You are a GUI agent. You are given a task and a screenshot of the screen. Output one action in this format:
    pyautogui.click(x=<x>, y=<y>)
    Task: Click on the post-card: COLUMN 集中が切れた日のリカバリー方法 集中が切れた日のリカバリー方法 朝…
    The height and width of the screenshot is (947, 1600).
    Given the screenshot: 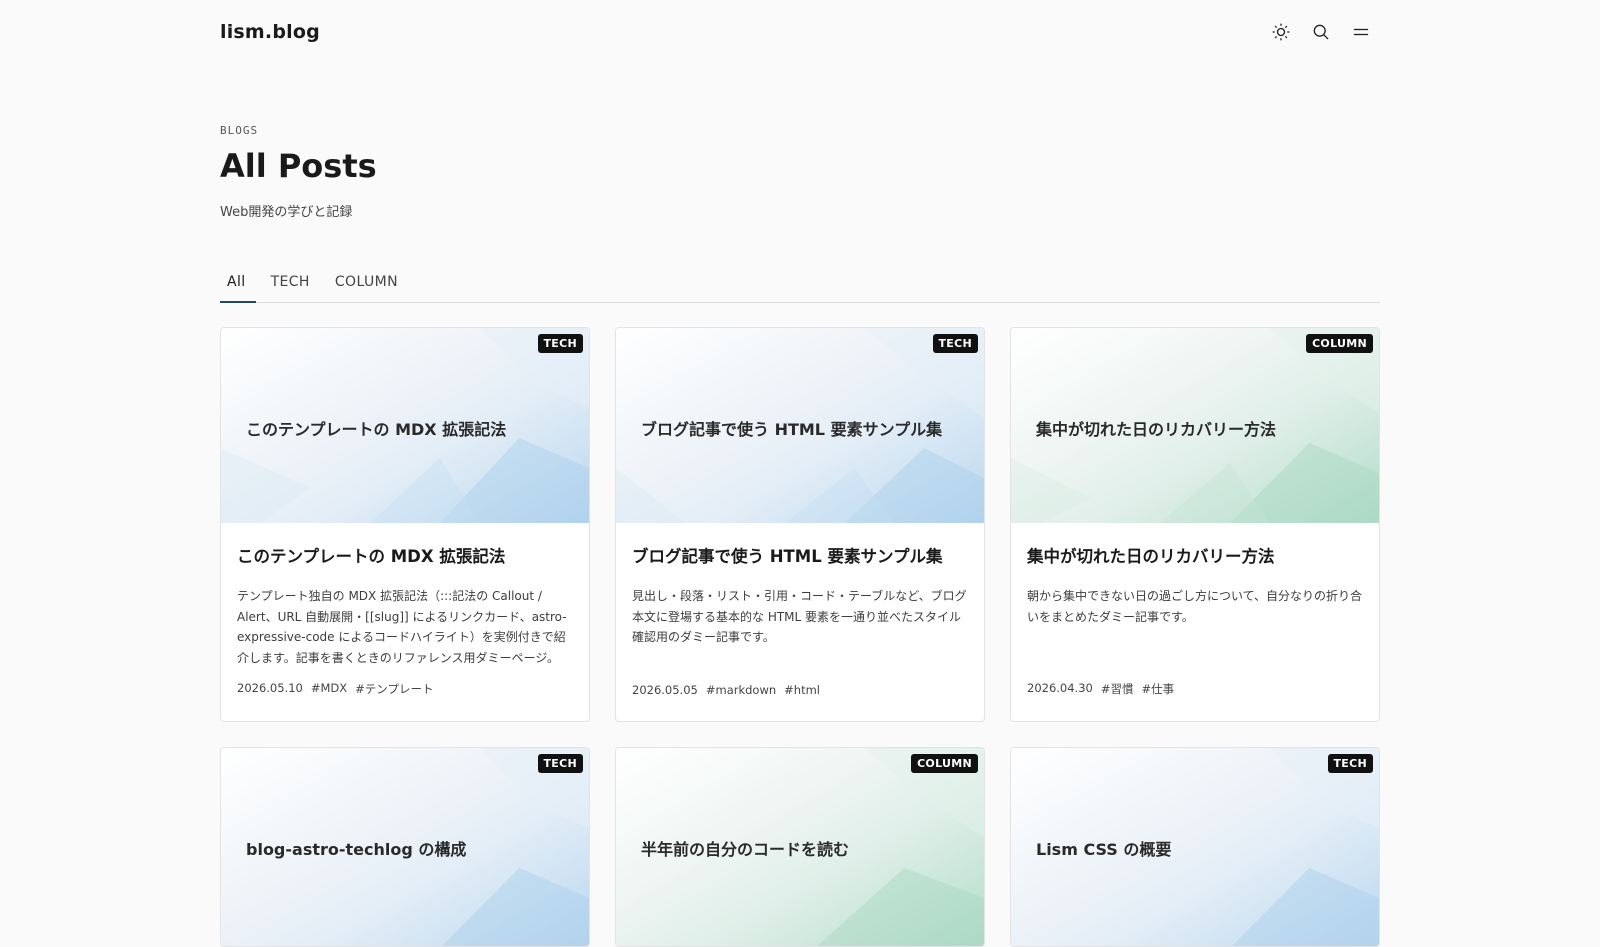 What is the action you would take?
    pyautogui.click(x=1195, y=524)
    